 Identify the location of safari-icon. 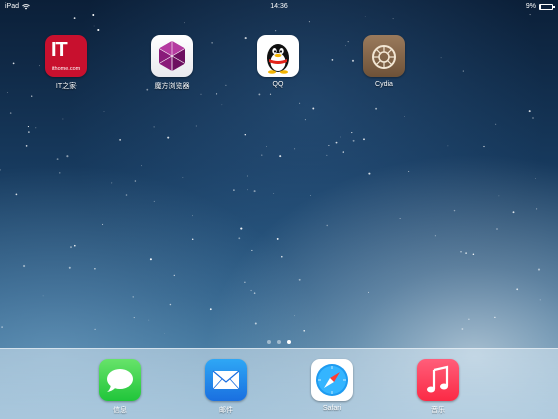
(332, 380).